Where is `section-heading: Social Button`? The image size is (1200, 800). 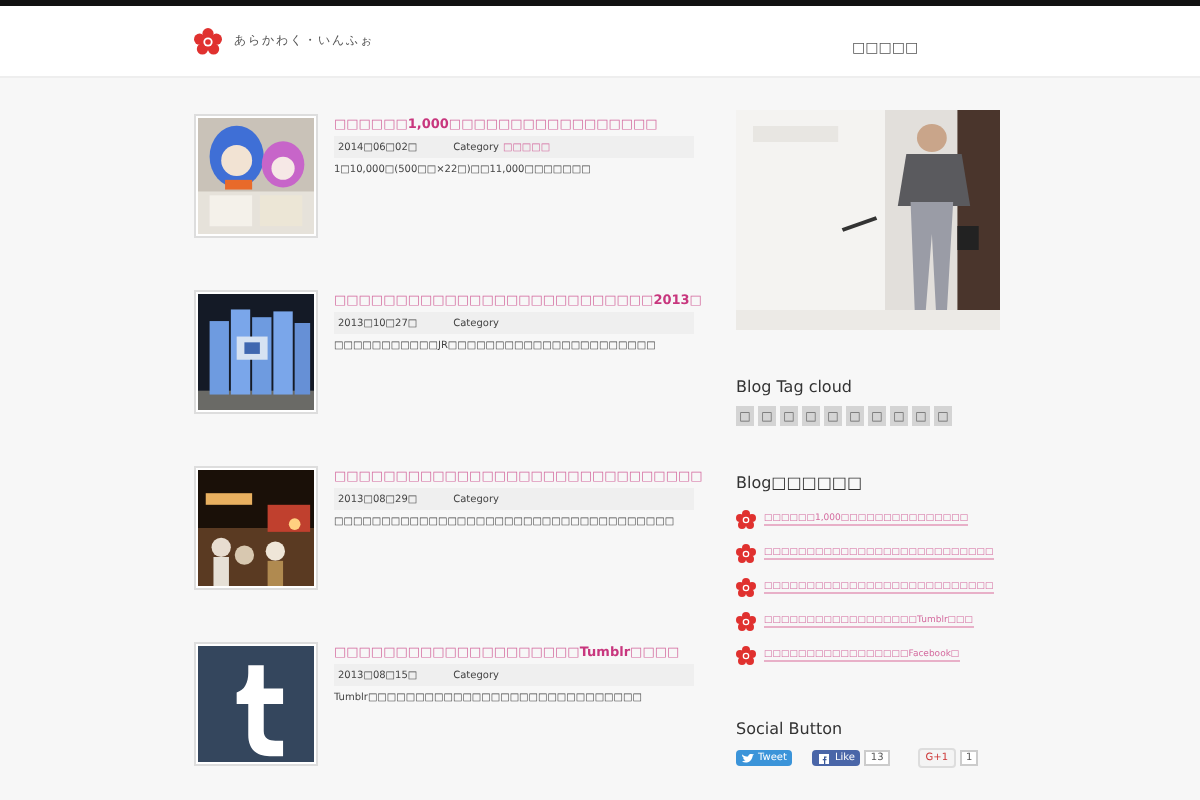 section-heading: Social Button is located at coordinates (790, 729).